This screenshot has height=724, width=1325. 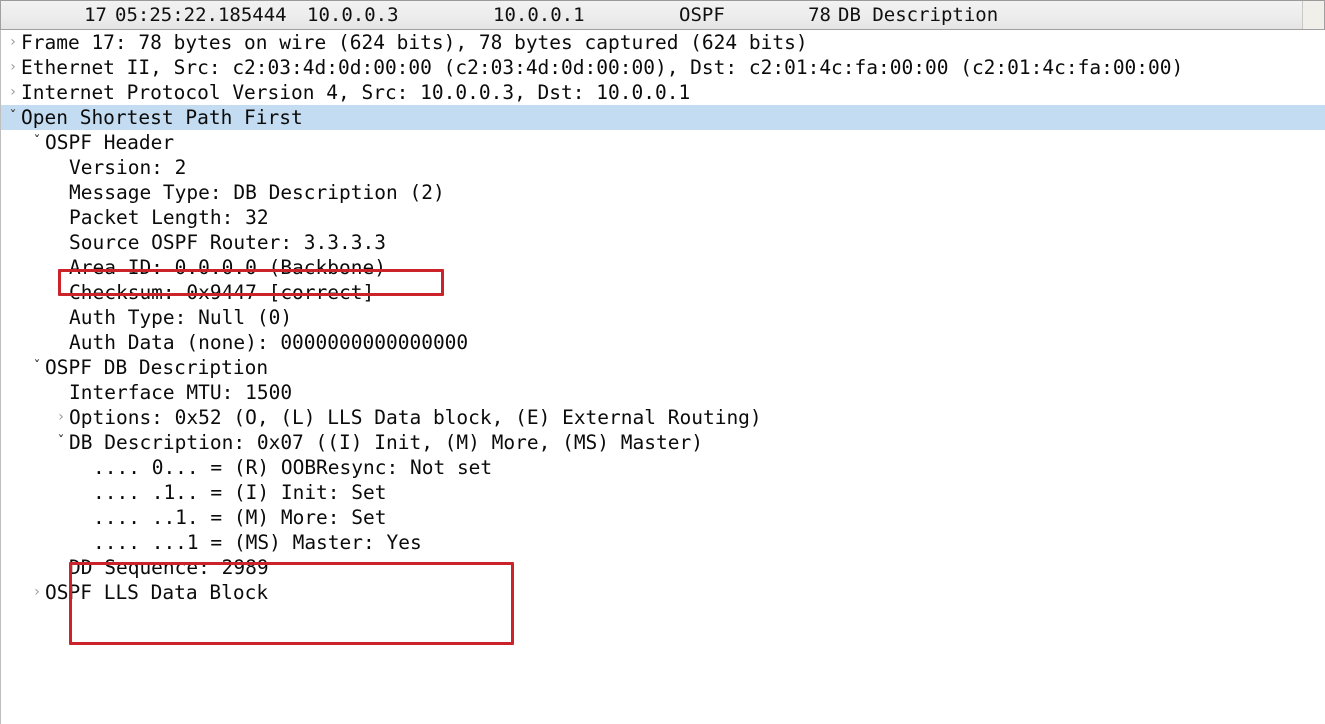 What do you see at coordinates (663, 117) in the screenshot?
I see `tree-row: ˇ Open Shortest Path First` at bounding box center [663, 117].